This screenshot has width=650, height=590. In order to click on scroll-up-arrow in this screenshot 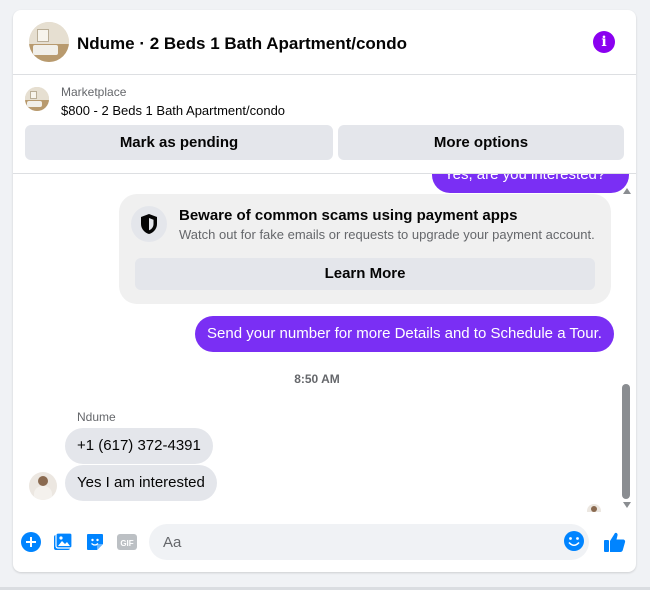, I will do `click(627, 191)`.